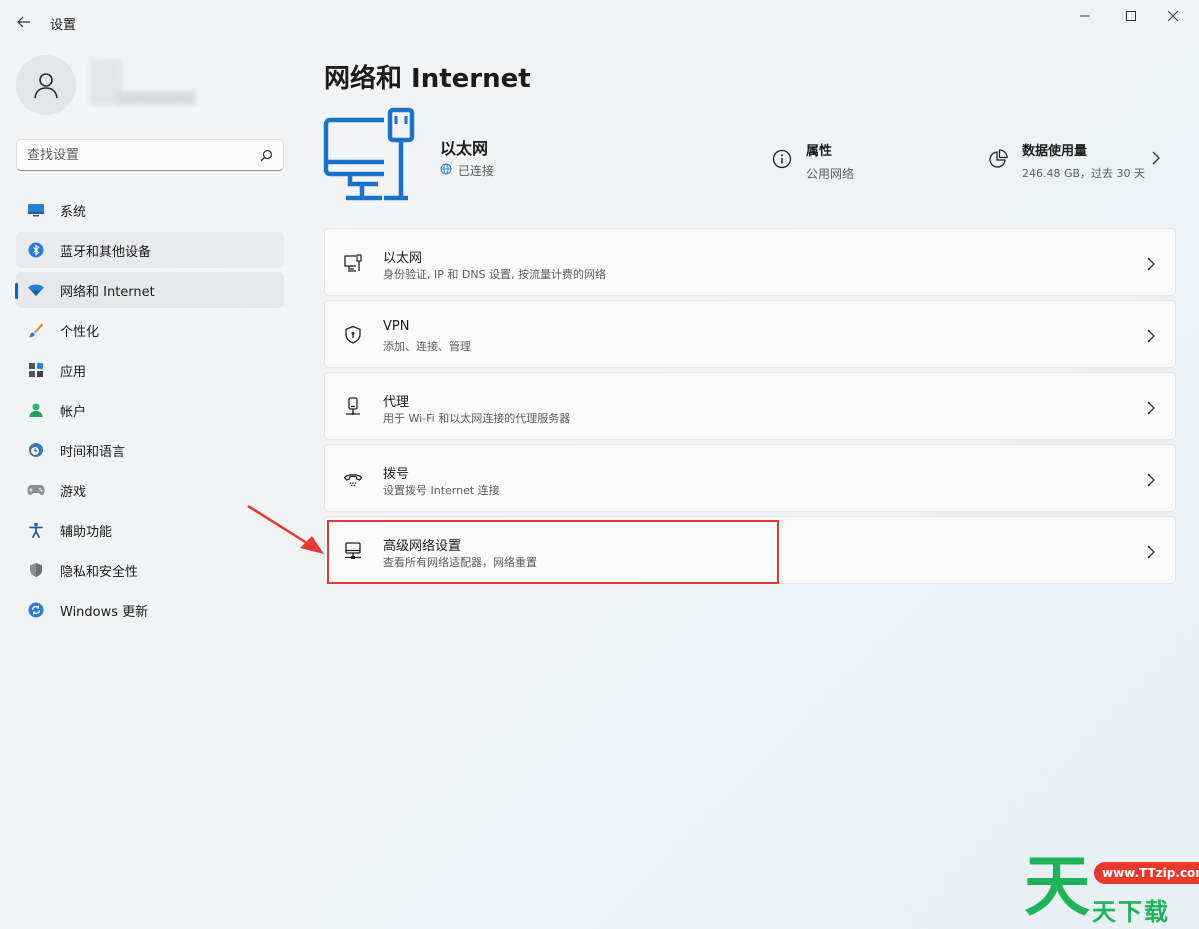  Describe the element at coordinates (353, 479) in the screenshot. I see `dialup-phone-icon` at that location.